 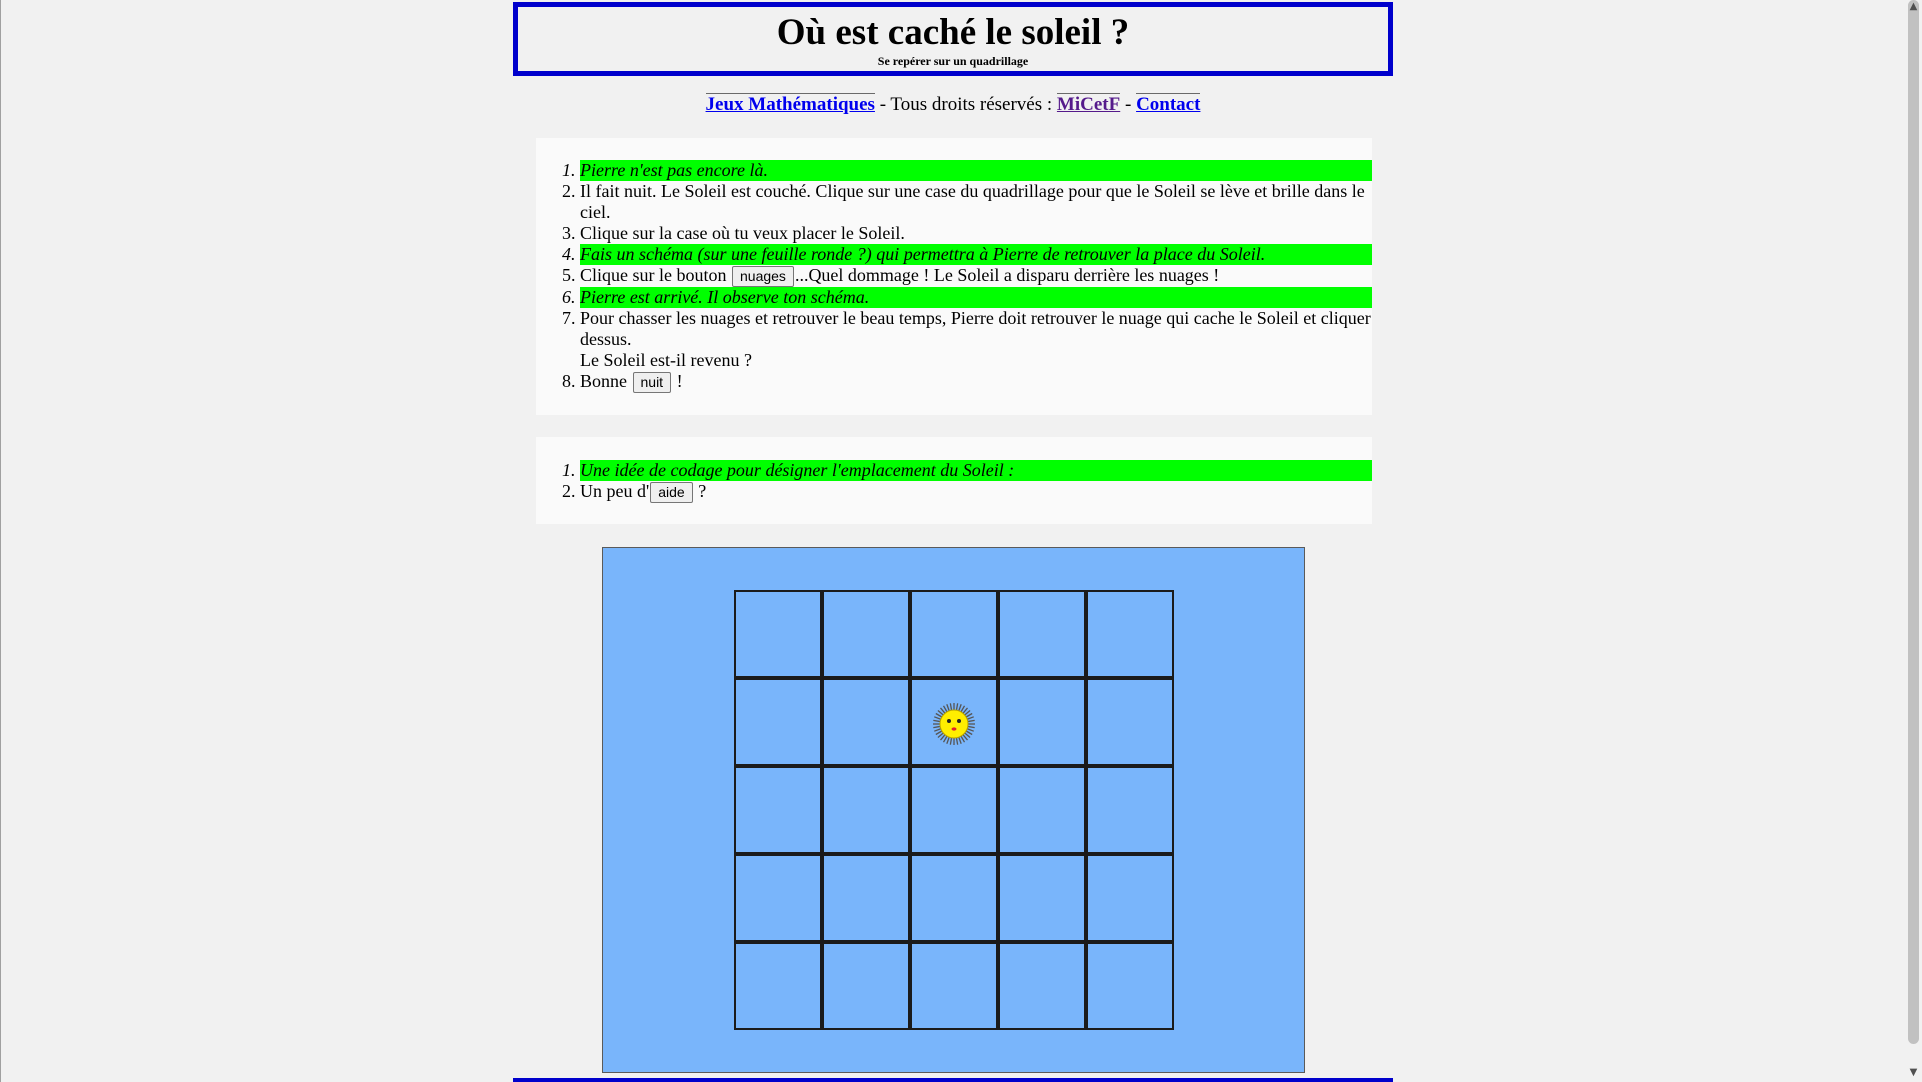 I want to click on grid-cell-r2-c4, so click(x=1042, y=722).